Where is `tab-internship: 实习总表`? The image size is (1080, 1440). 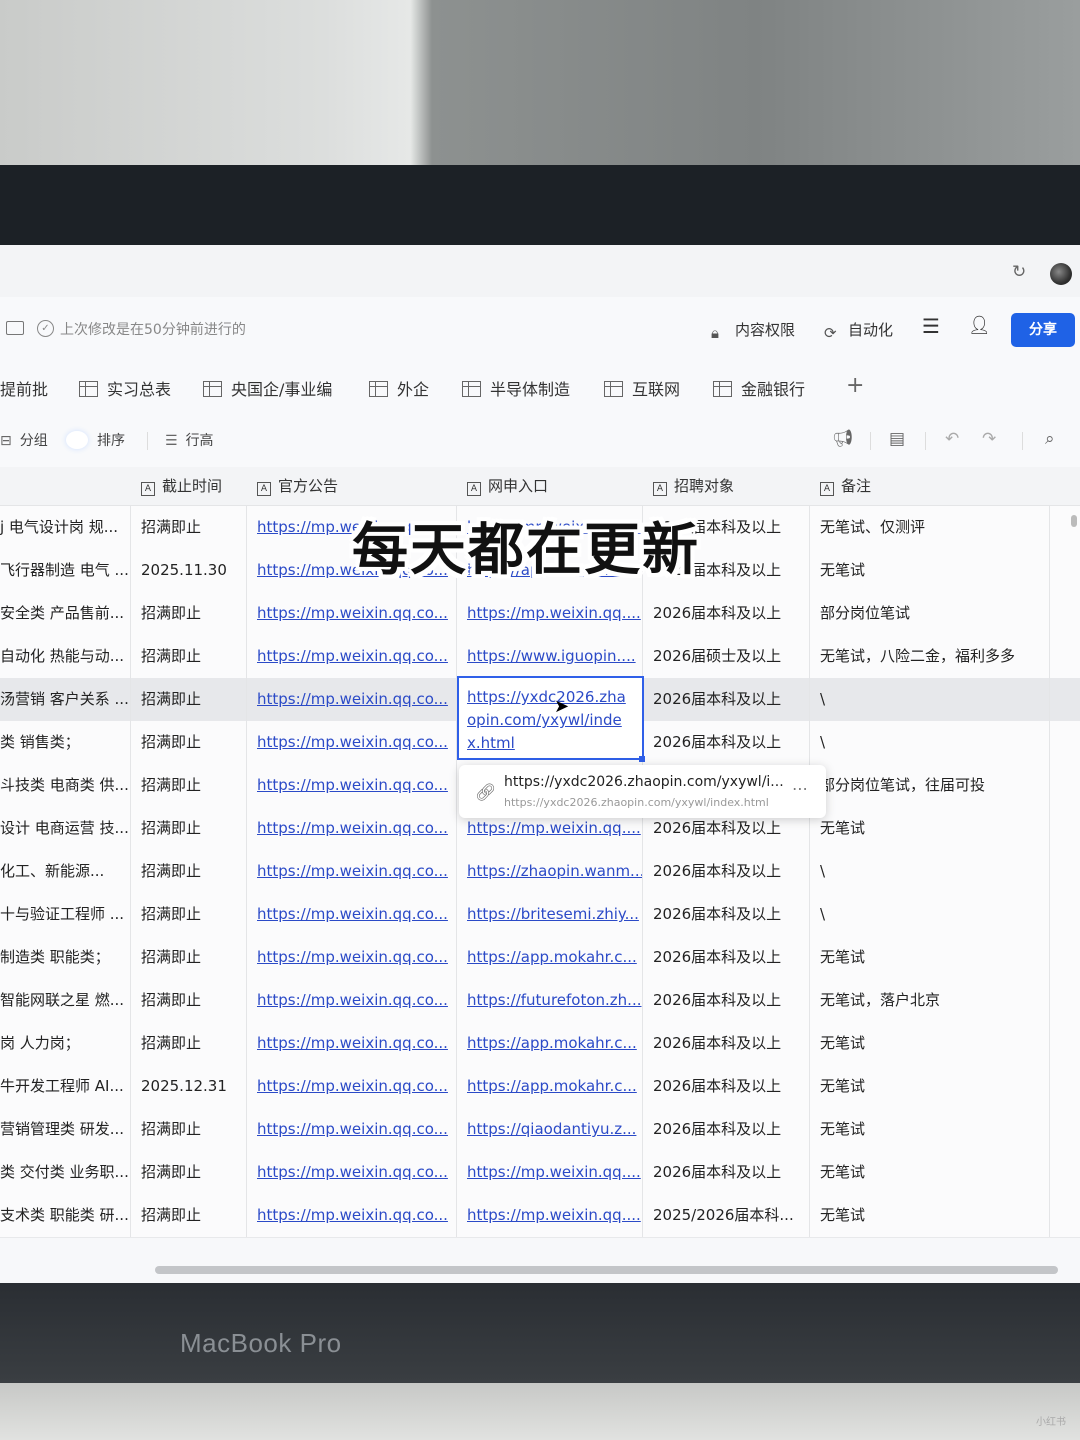 tab-internship: 实习总表 is located at coordinates (125, 388).